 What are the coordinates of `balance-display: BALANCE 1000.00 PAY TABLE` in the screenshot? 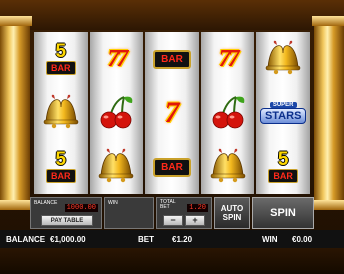 It's located at (66, 213).